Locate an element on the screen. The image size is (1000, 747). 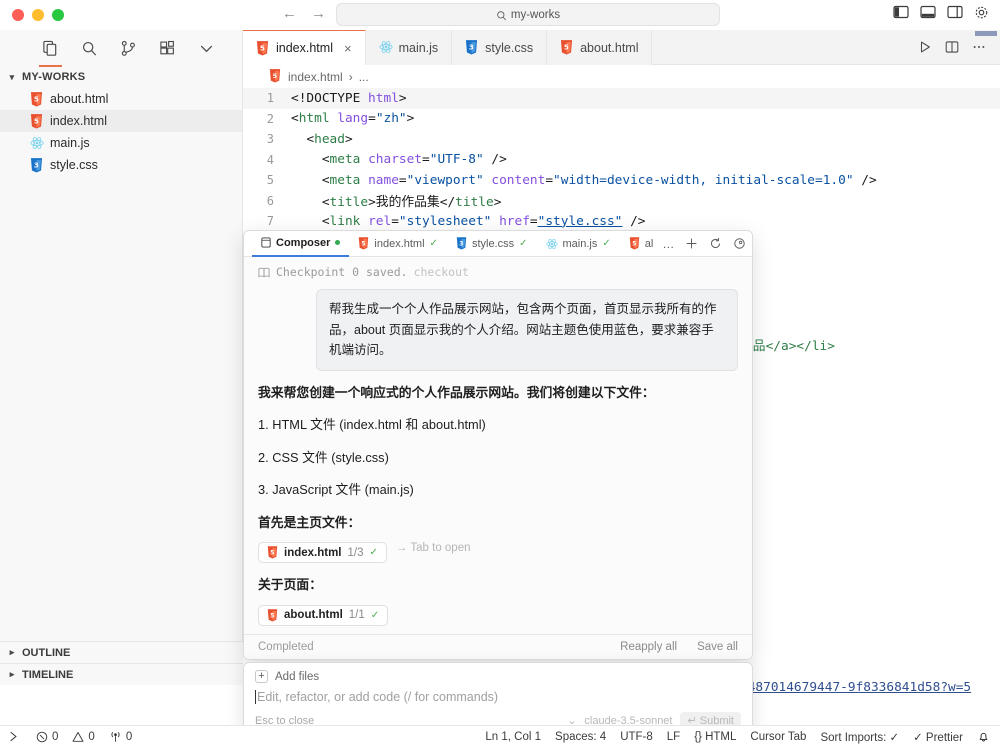
code-line-text: <head> is located at coordinates (322, 139).